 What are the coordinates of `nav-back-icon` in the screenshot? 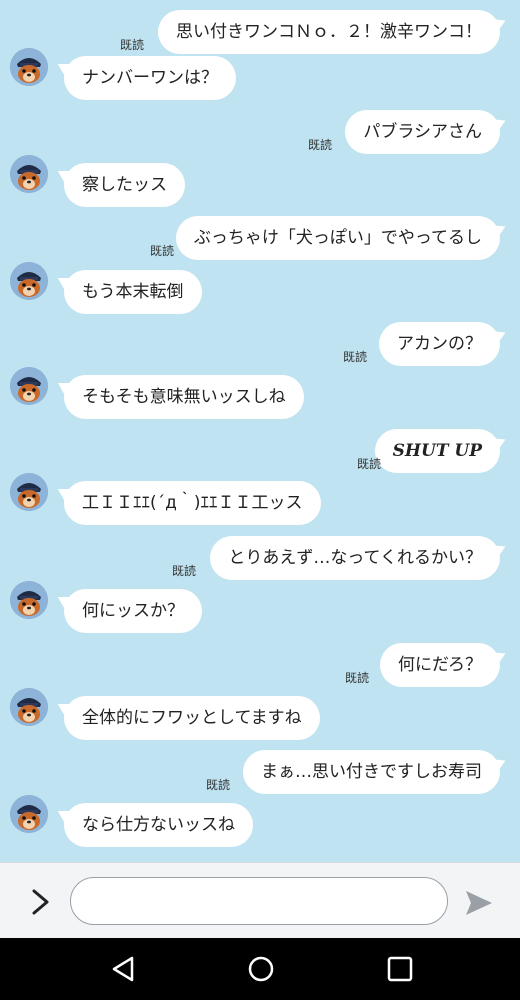 It's located at (124, 969).